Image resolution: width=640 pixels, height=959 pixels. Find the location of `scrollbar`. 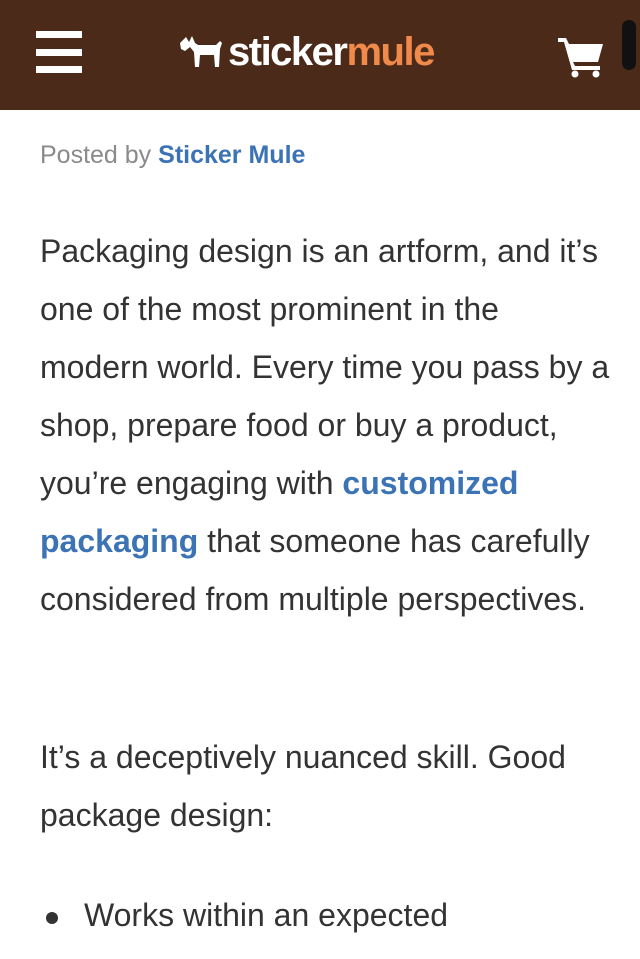

scrollbar is located at coordinates (629, 45).